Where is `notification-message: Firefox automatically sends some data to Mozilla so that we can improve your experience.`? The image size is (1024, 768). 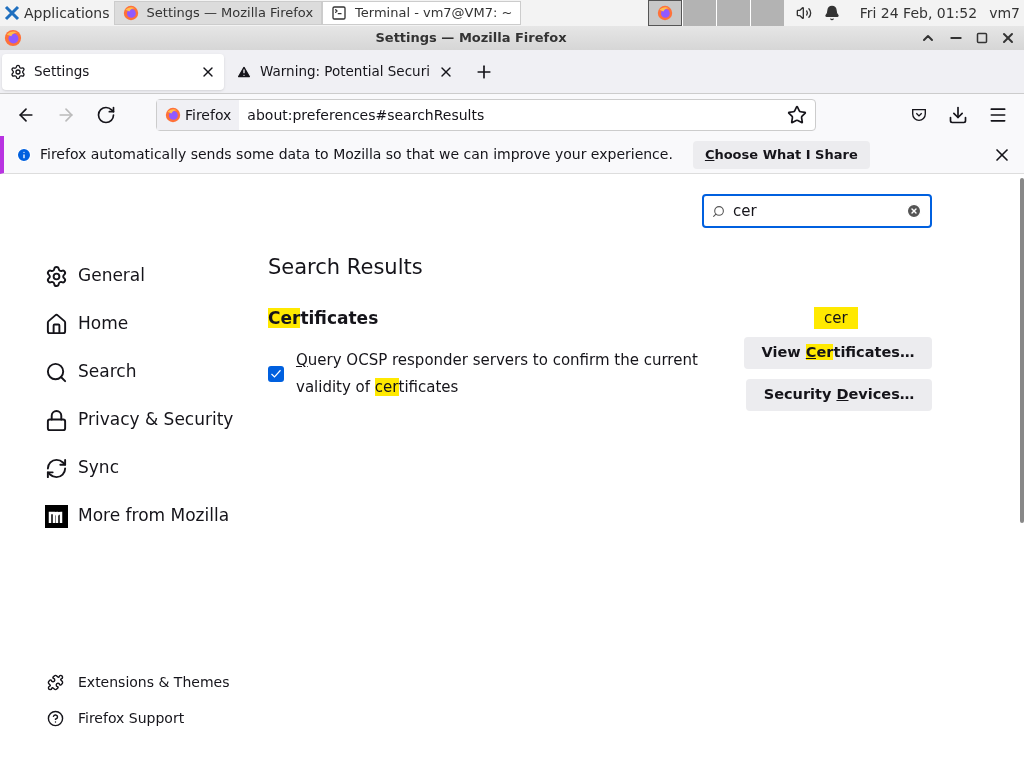 notification-message: Firefox automatically sends some data to Mozilla so that we can improve your experience. is located at coordinates (356, 154).